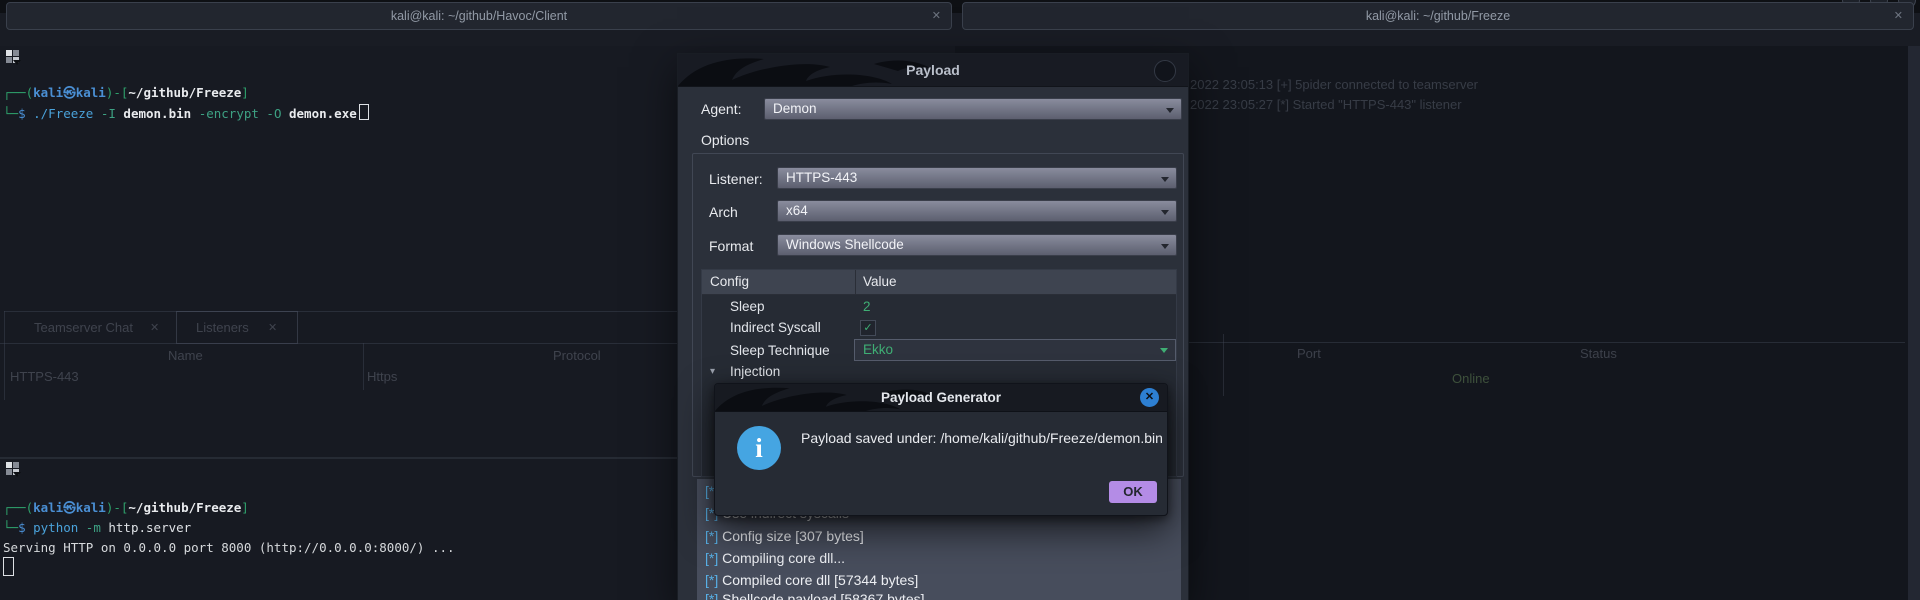  What do you see at coordinates (812, 580) in the screenshot?
I see `console-line: [*] Compiled core dll [57344 bytes]` at bounding box center [812, 580].